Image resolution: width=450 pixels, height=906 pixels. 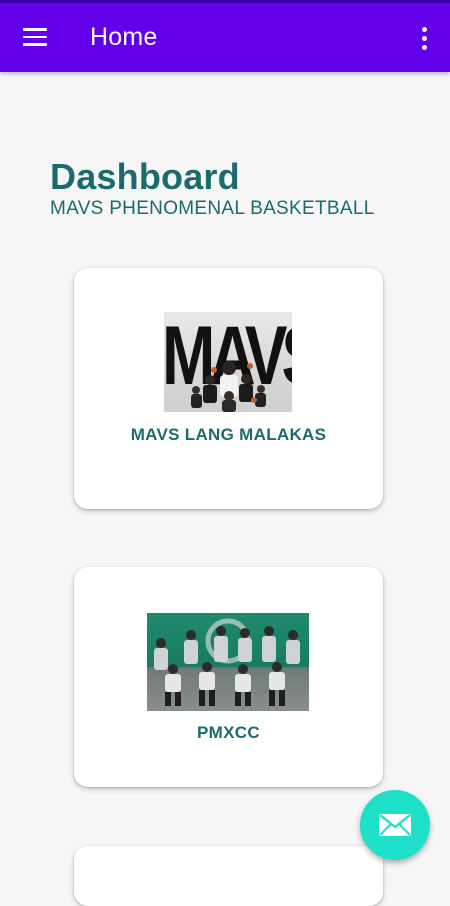 I want to click on team-card-partial, so click(x=228, y=876).